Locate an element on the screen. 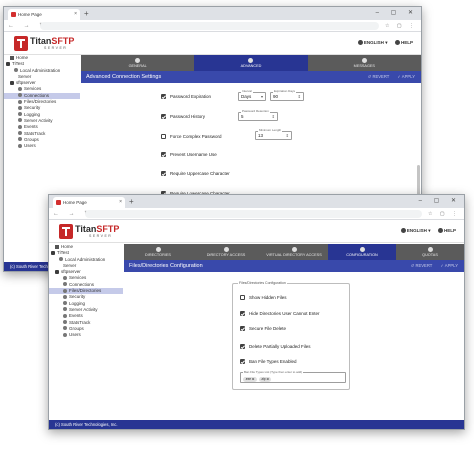  ban-chip-list: .exe ⊗ .zip ⊗ is located at coordinates (294, 377).